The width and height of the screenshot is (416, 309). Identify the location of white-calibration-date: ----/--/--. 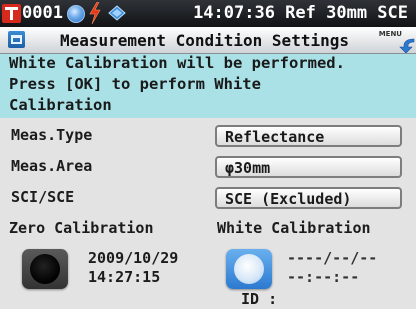
(332, 258).